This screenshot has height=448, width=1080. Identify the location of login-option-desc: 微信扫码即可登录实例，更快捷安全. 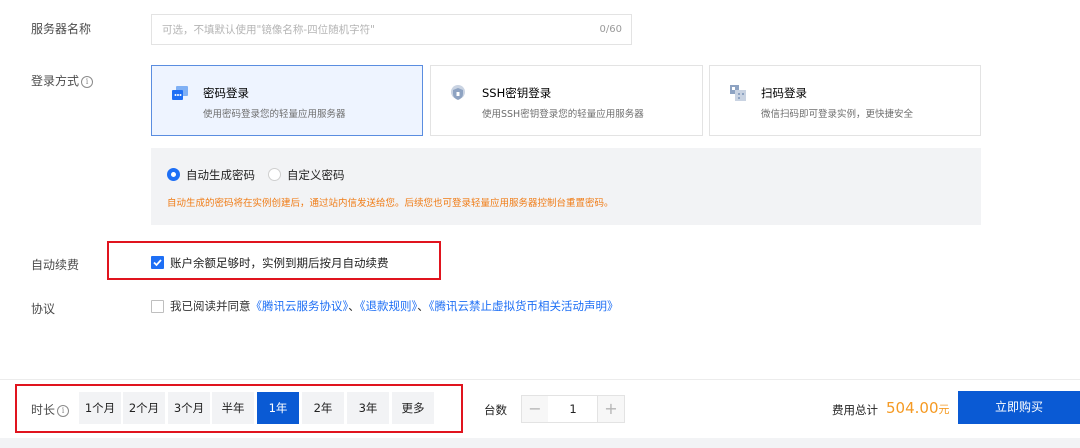
(837, 114).